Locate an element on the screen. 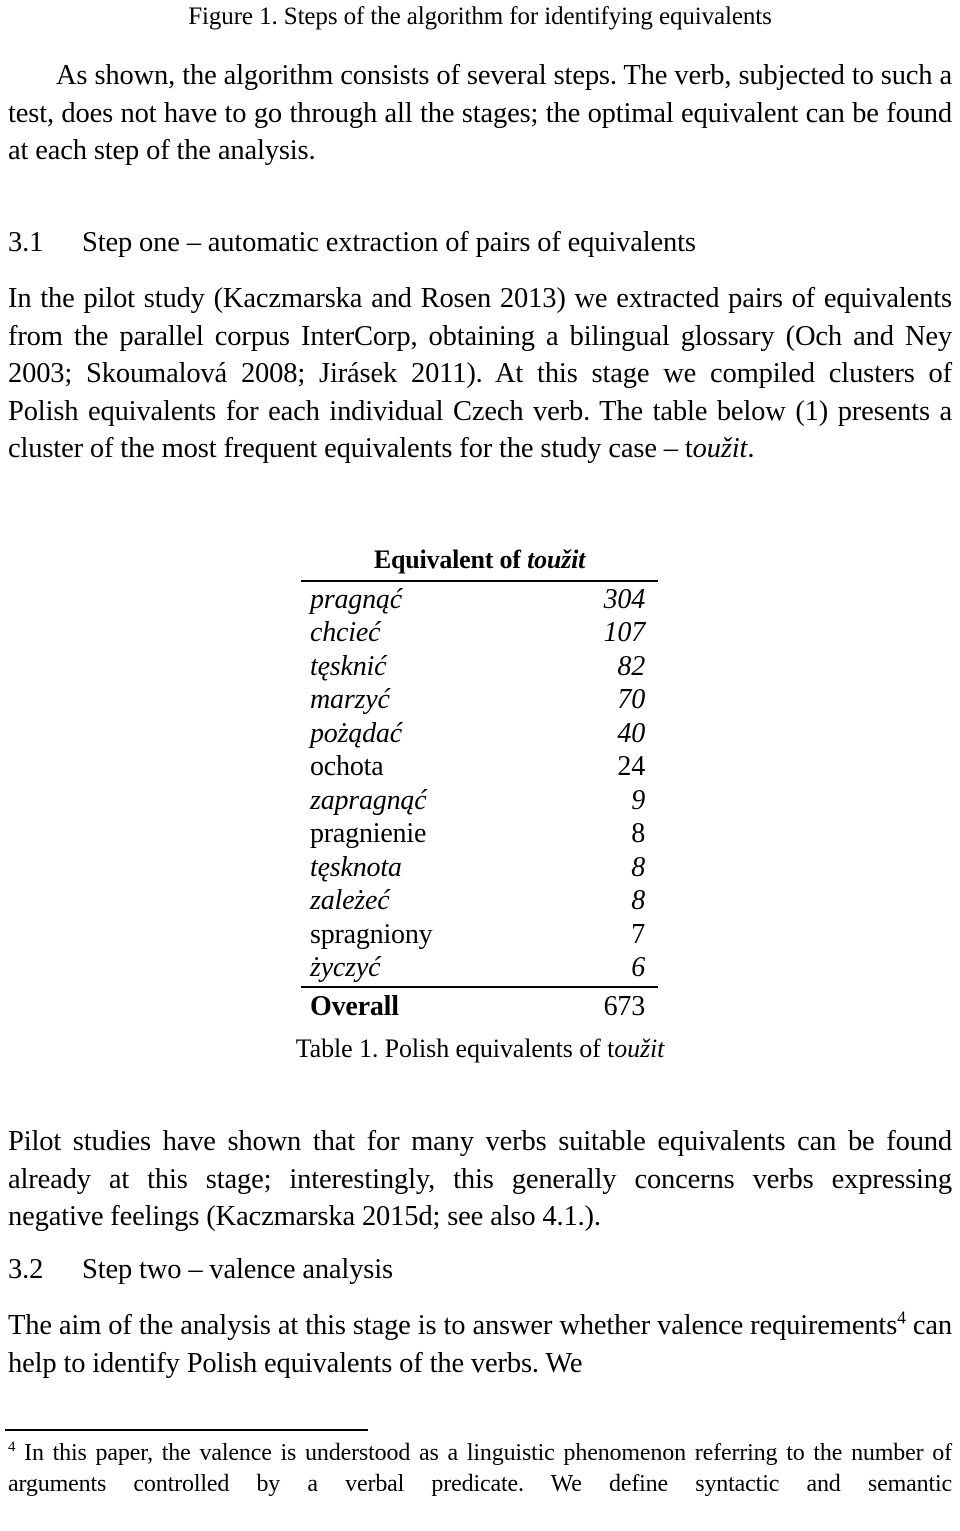 The image size is (960, 1531). table-row: pragnąć 304 is located at coordinates (479, 598).